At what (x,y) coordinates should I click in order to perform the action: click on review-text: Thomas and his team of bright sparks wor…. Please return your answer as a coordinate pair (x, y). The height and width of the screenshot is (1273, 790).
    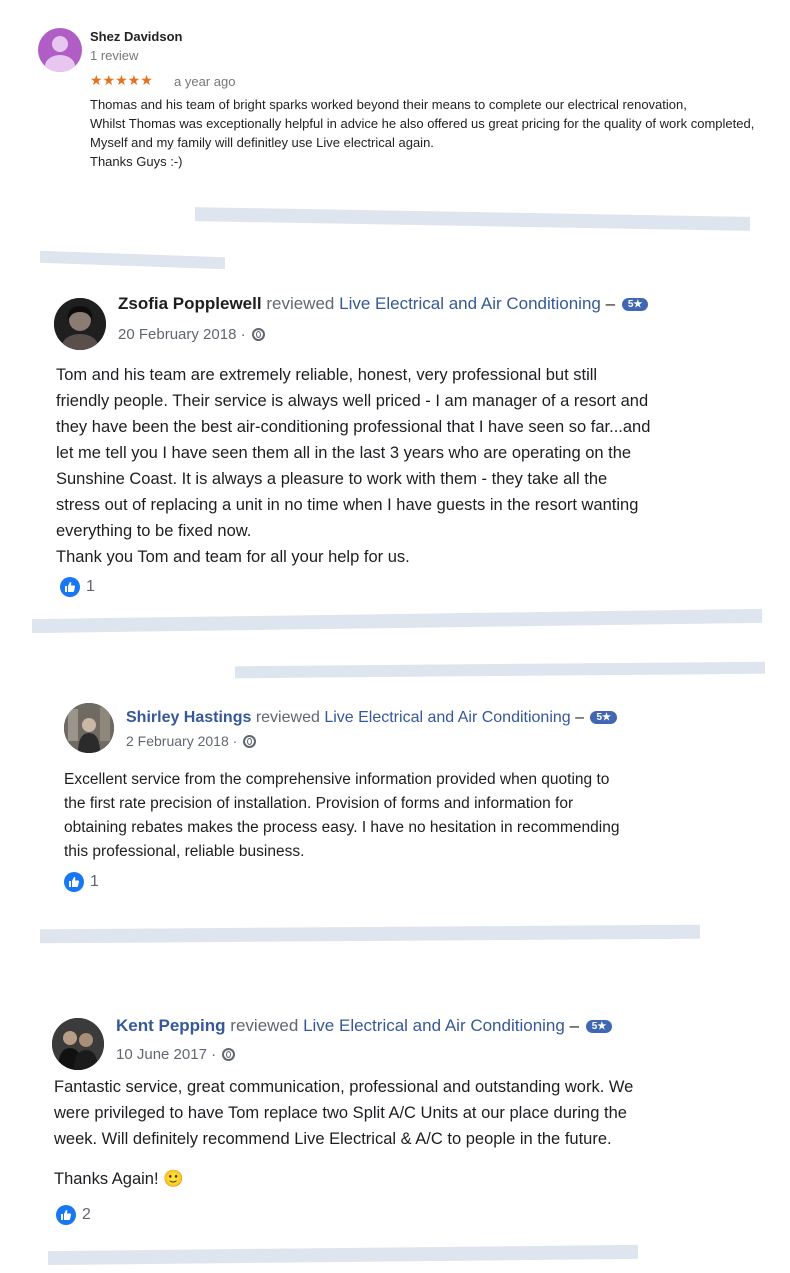
    Looking at the image, I should click on (422, 133).